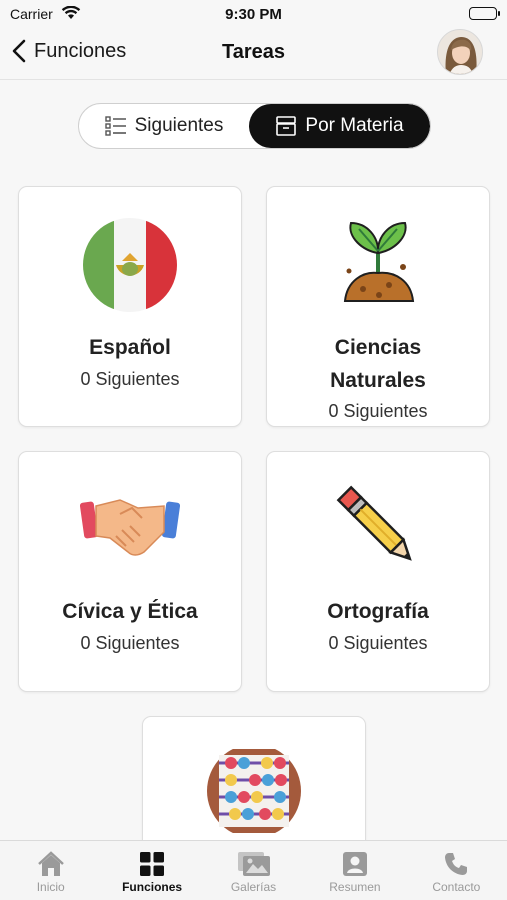  I want to click on subject-name: Cívica y Ética, so click(130, 611).